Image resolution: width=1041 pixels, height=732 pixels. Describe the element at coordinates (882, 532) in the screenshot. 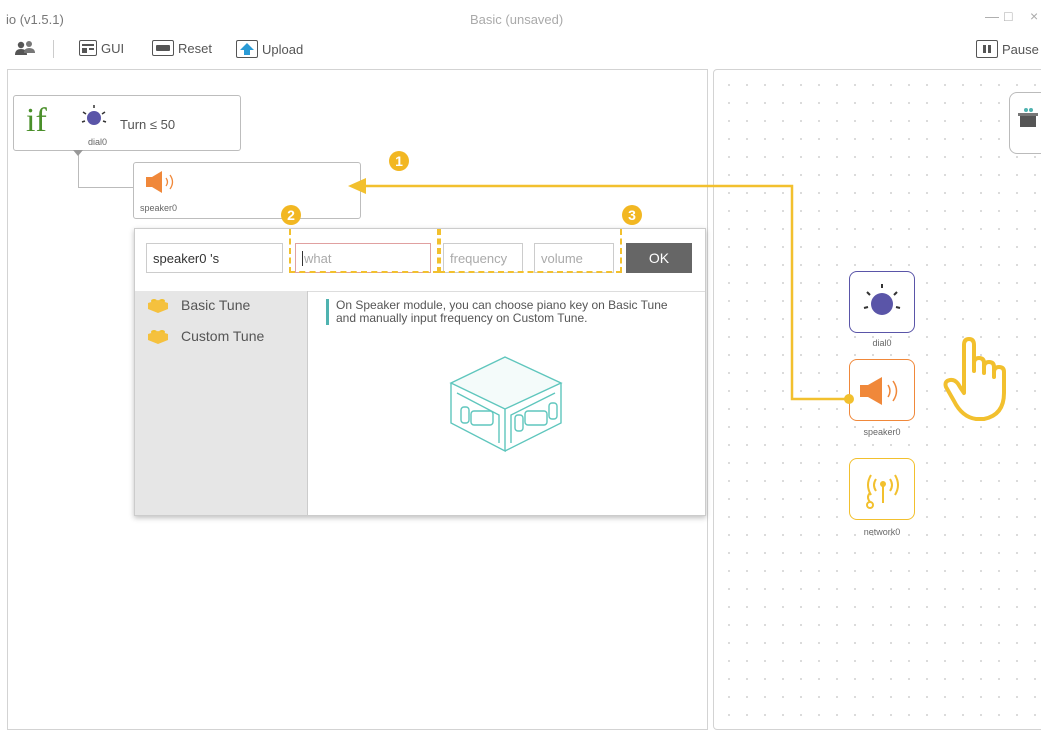

I see `network-module-label: network0` at that location.